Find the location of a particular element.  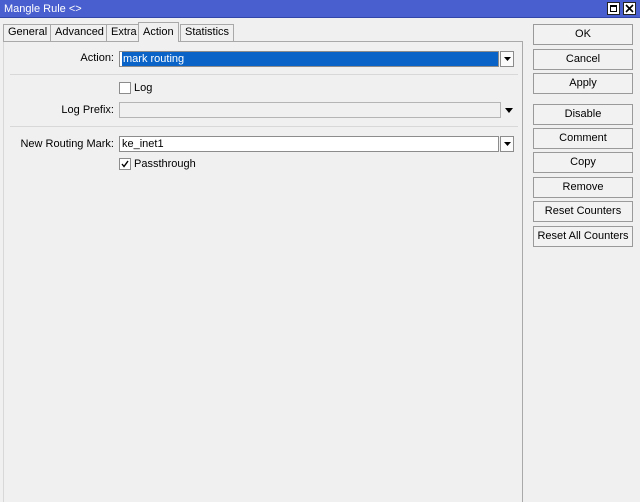

log-label: Log is located at coordinates (143, 88).